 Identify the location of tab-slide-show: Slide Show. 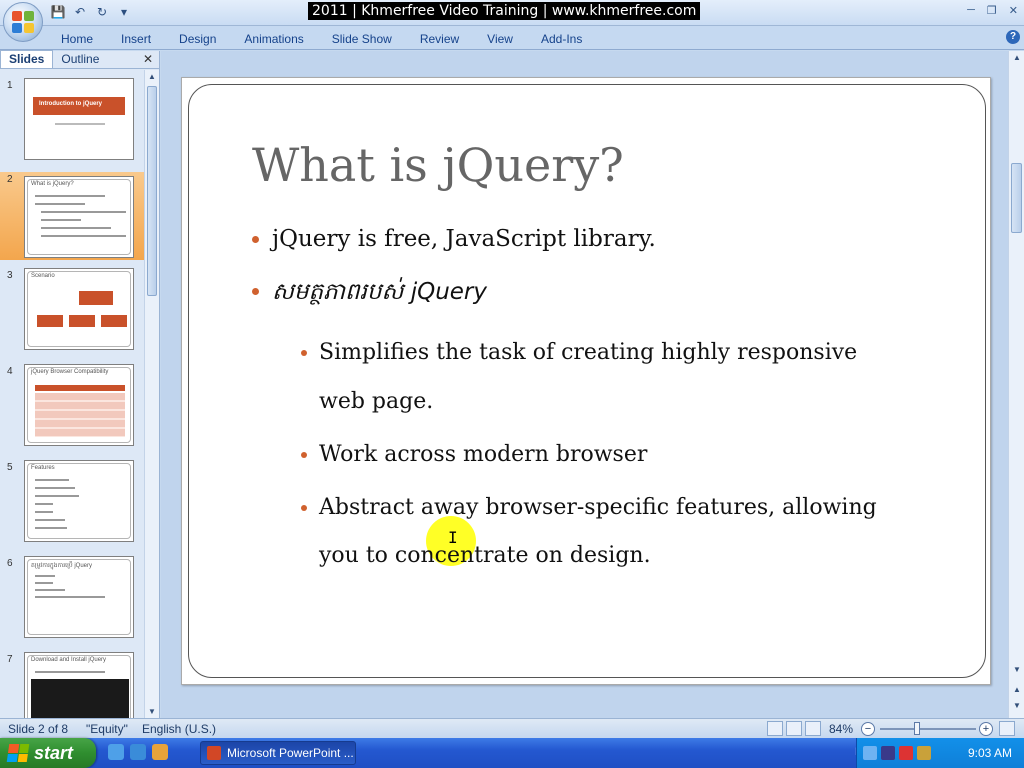
(362, 39).